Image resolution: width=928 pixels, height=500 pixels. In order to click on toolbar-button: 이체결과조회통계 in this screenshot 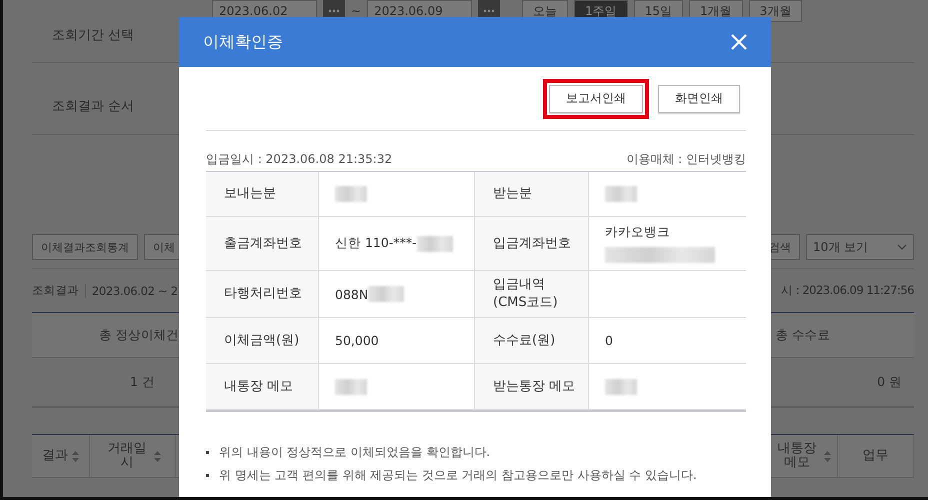, I will do `click(85, 247)`.